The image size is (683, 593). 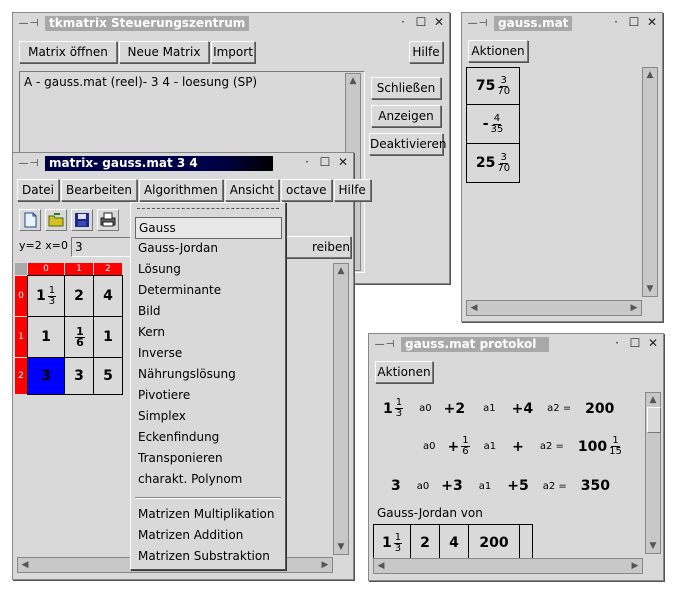 I want to click on show-matrix-button: Anzeigen, so click(x=406, y=116).